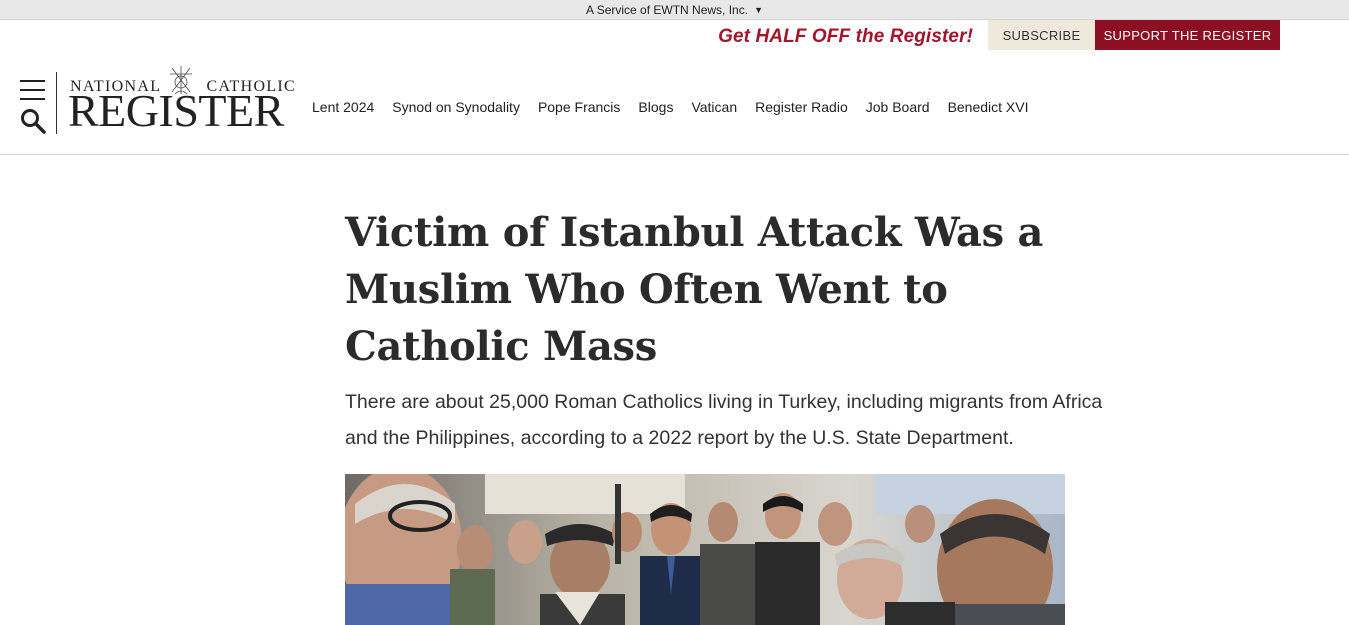 The height and width of the screenshot is (625, 1349). I want to click on support-button: SUPPORT THE REGISTER, so click(1187, 35).